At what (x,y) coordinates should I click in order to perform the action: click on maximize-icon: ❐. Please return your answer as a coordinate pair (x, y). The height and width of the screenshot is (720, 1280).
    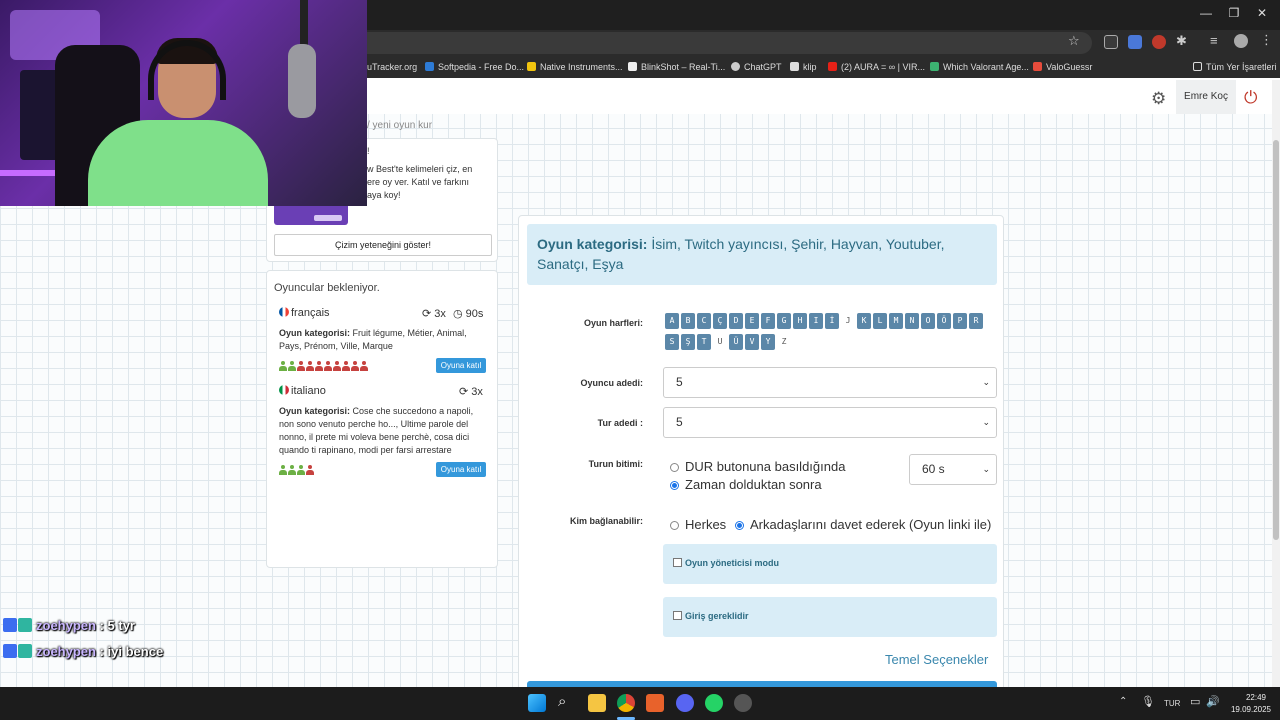
    Looking at the image, I should click on (1234, 13).